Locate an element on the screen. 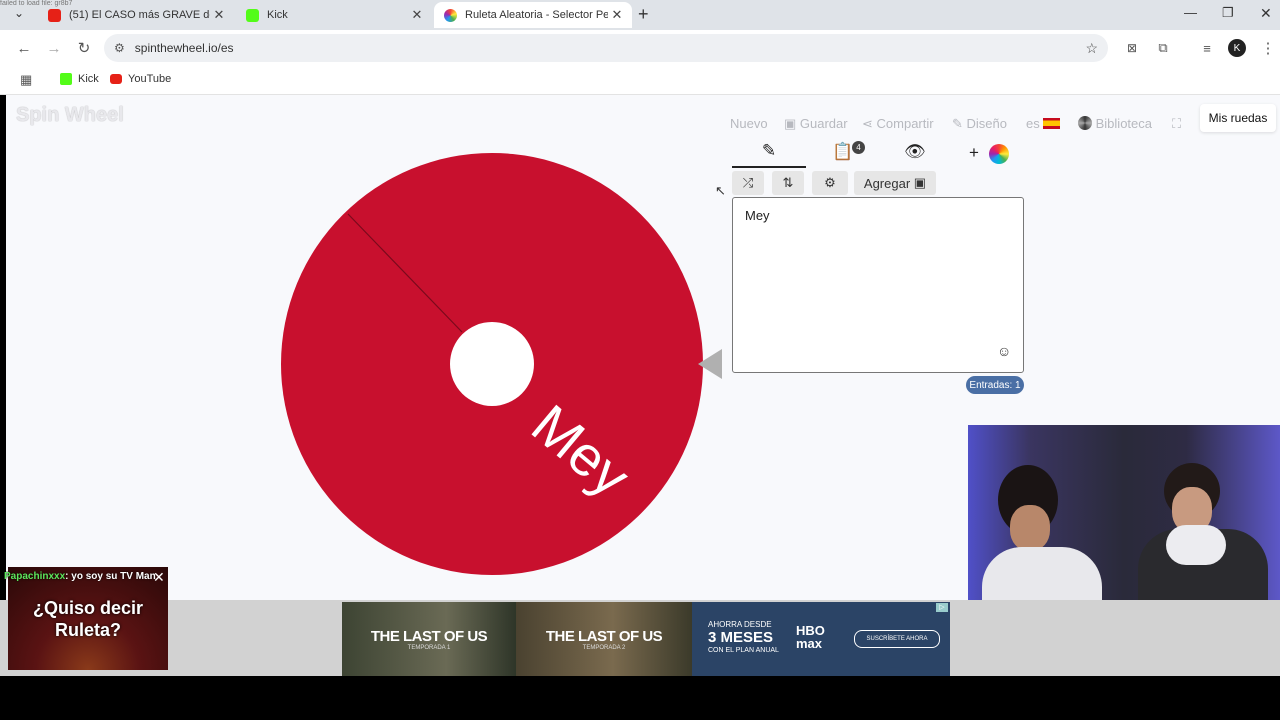  tab-spinwheel: Ruleta Aleatoria - Selector Perso ✕ is located at coordinates (533, 15).